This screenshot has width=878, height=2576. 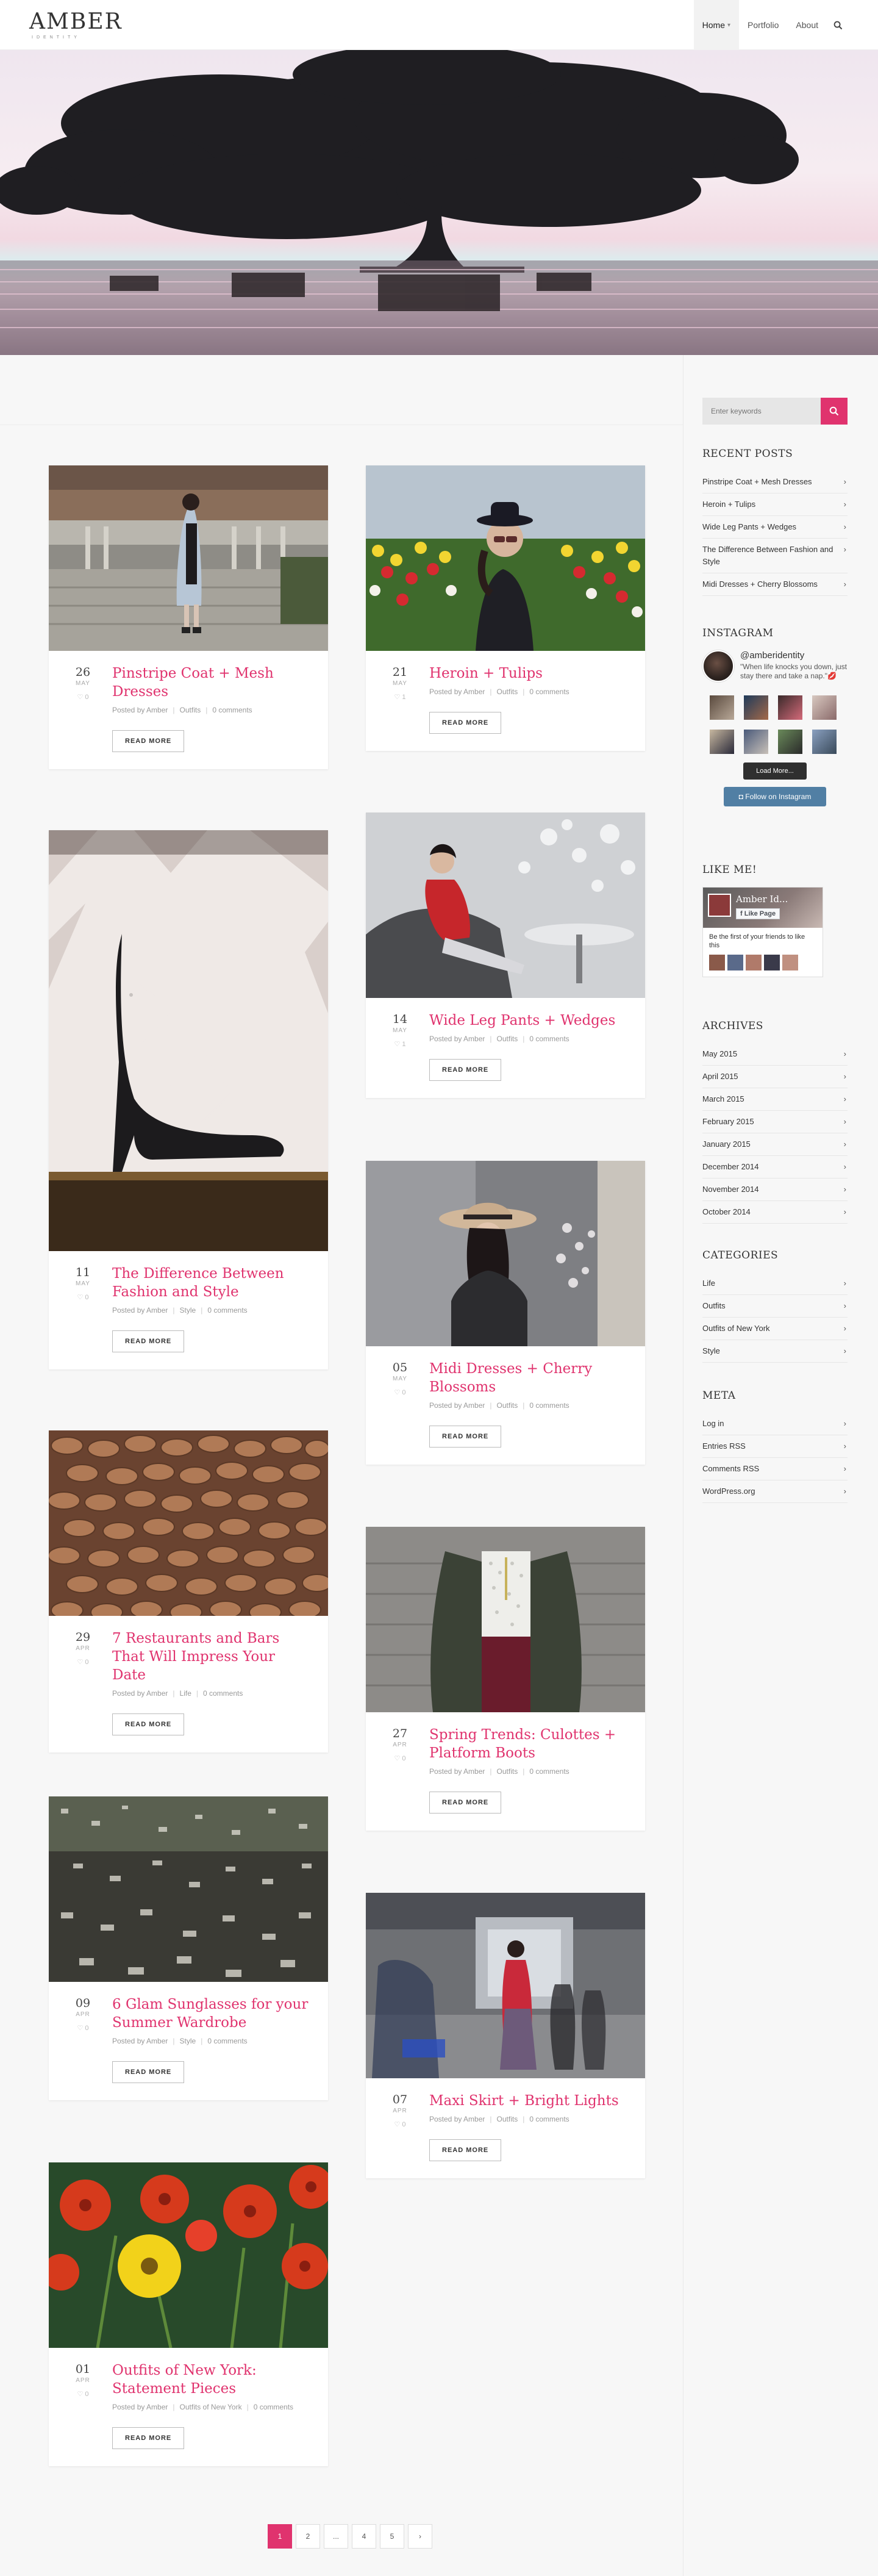 What do you see at coordinates (775, 1329) in the screenshot?
I see `category-item: Outfits of New York ›` at bounding box center [775, 1329].